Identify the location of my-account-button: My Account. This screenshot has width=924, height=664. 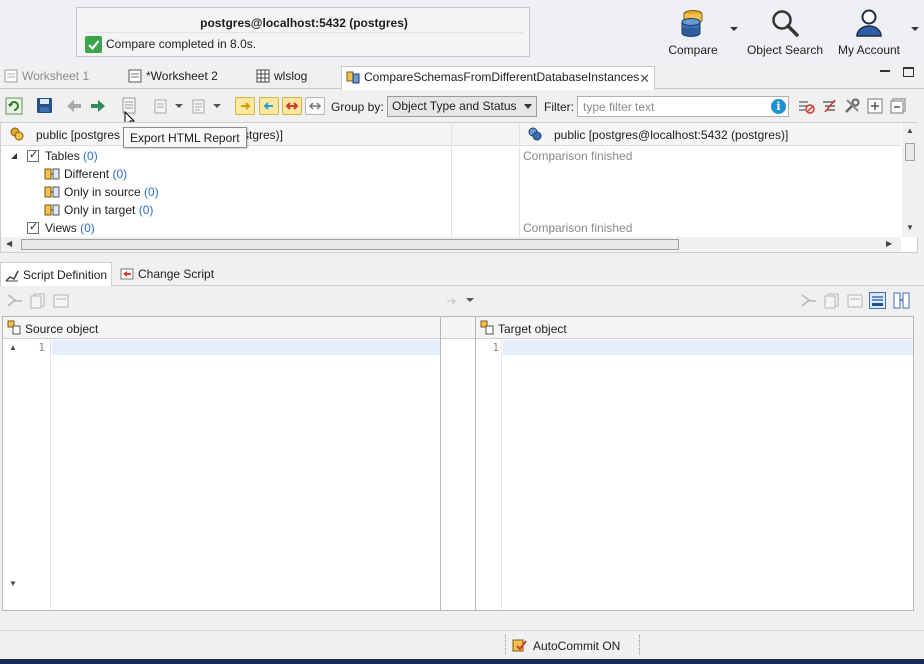
(869, 33).